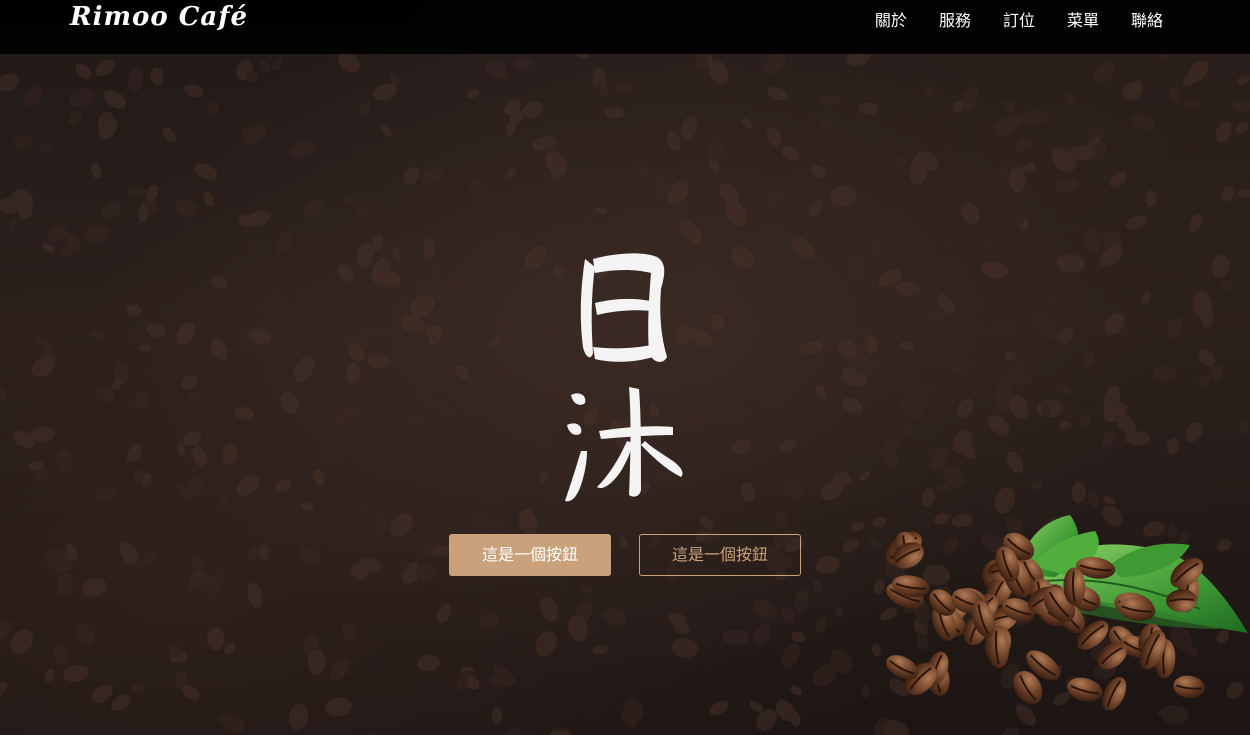  What do you see at coordinates (1147, 21) in the screenshot?
I see `nav-item-contact: 聯絡` at bounding box center [1147, 21].